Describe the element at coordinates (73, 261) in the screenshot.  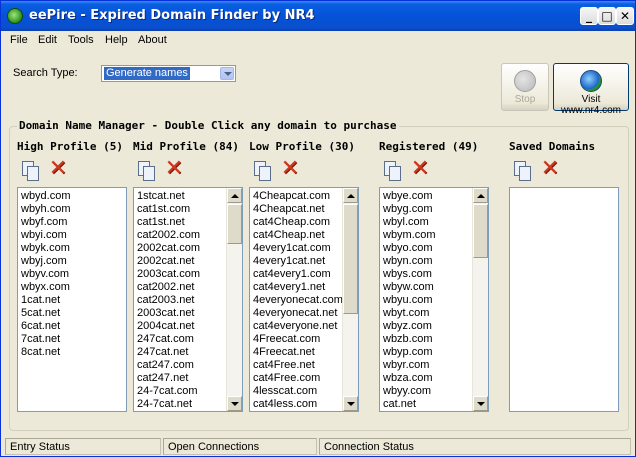
I see `list-item: wbyj.com` at that location.